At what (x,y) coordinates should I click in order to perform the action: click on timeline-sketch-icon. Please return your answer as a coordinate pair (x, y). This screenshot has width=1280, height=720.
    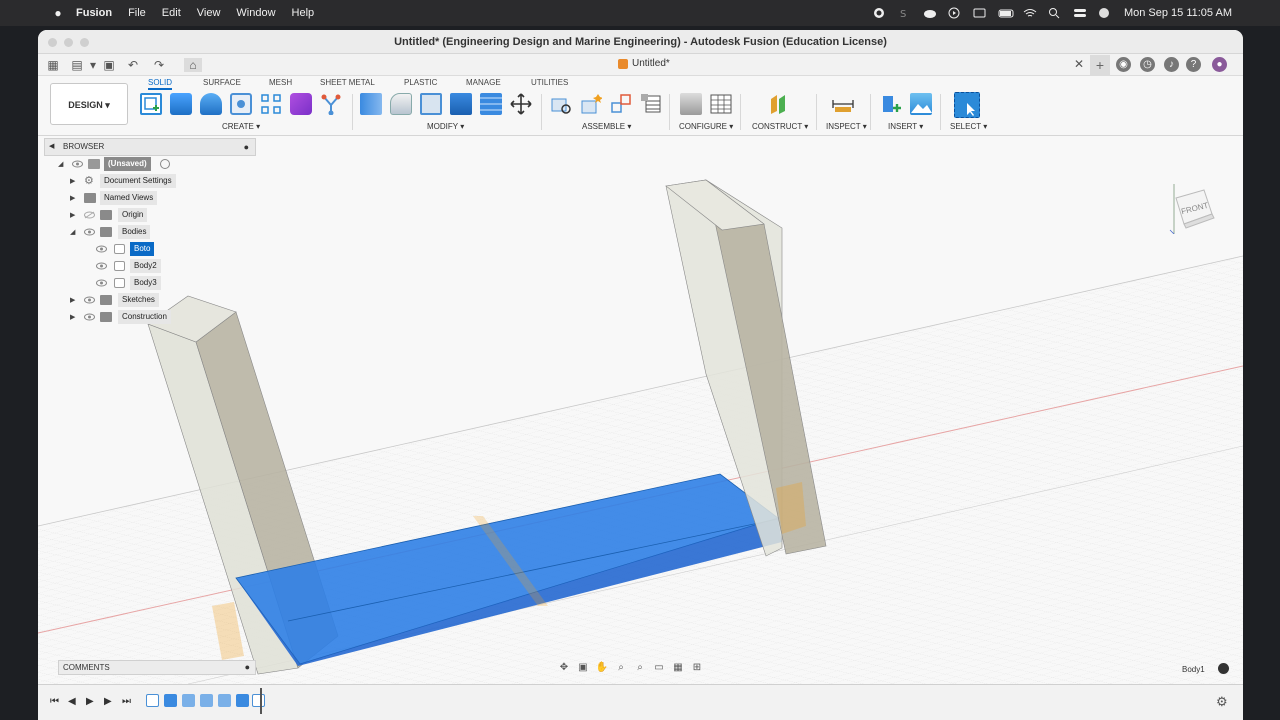
    Looking at the image, I should click on (258, 700).